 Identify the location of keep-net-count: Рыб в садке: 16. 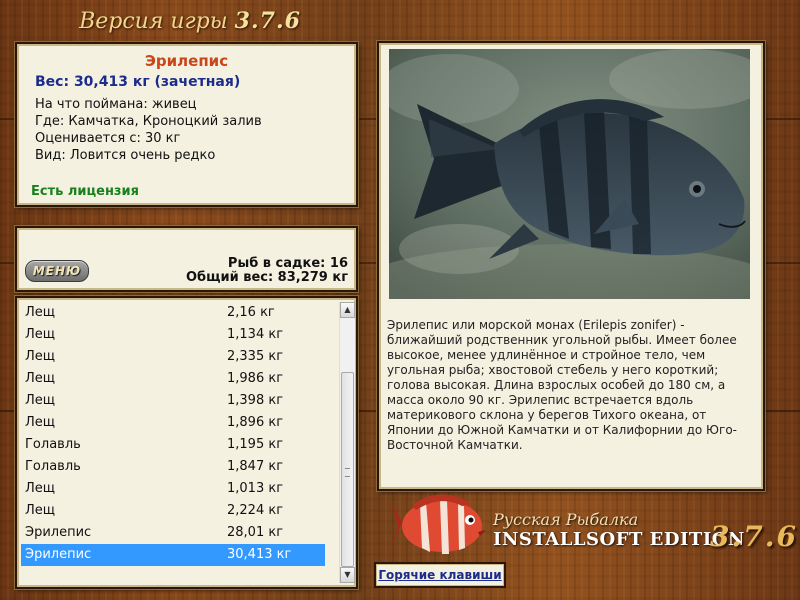
(287, 263).